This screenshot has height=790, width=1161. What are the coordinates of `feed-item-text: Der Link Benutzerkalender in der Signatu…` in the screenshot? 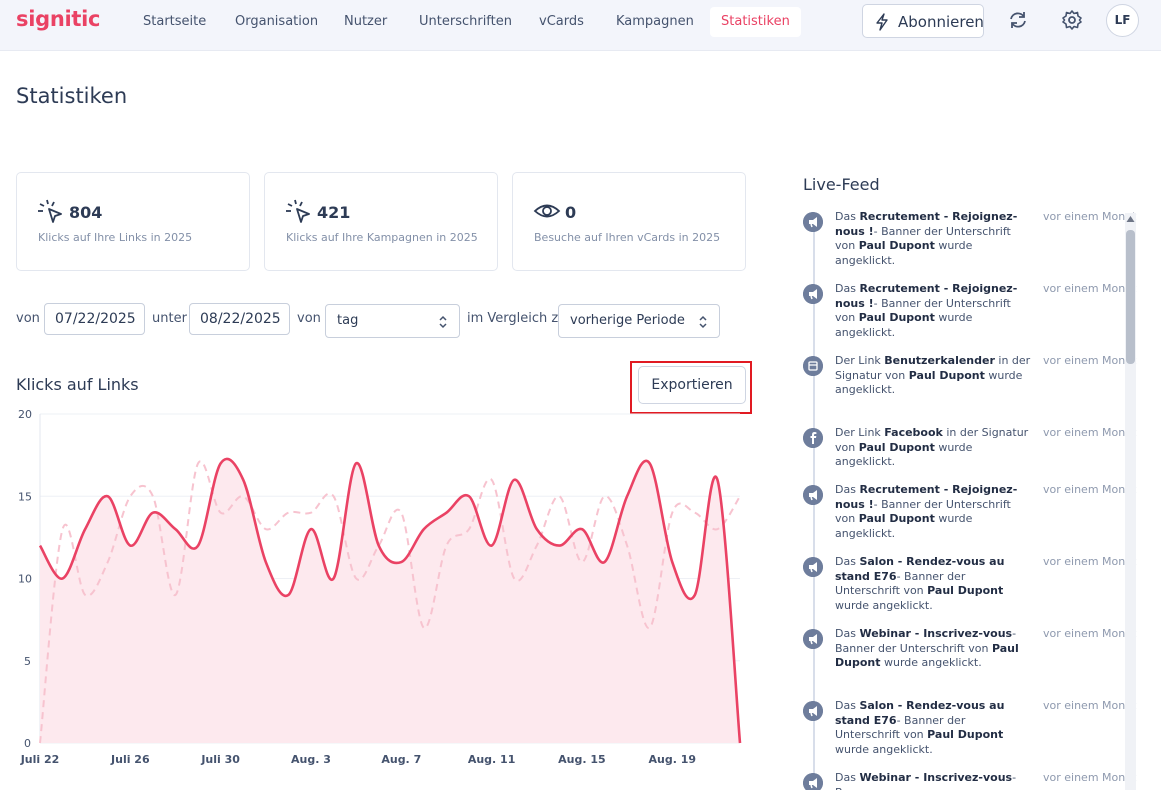 It's located at (933, 376).